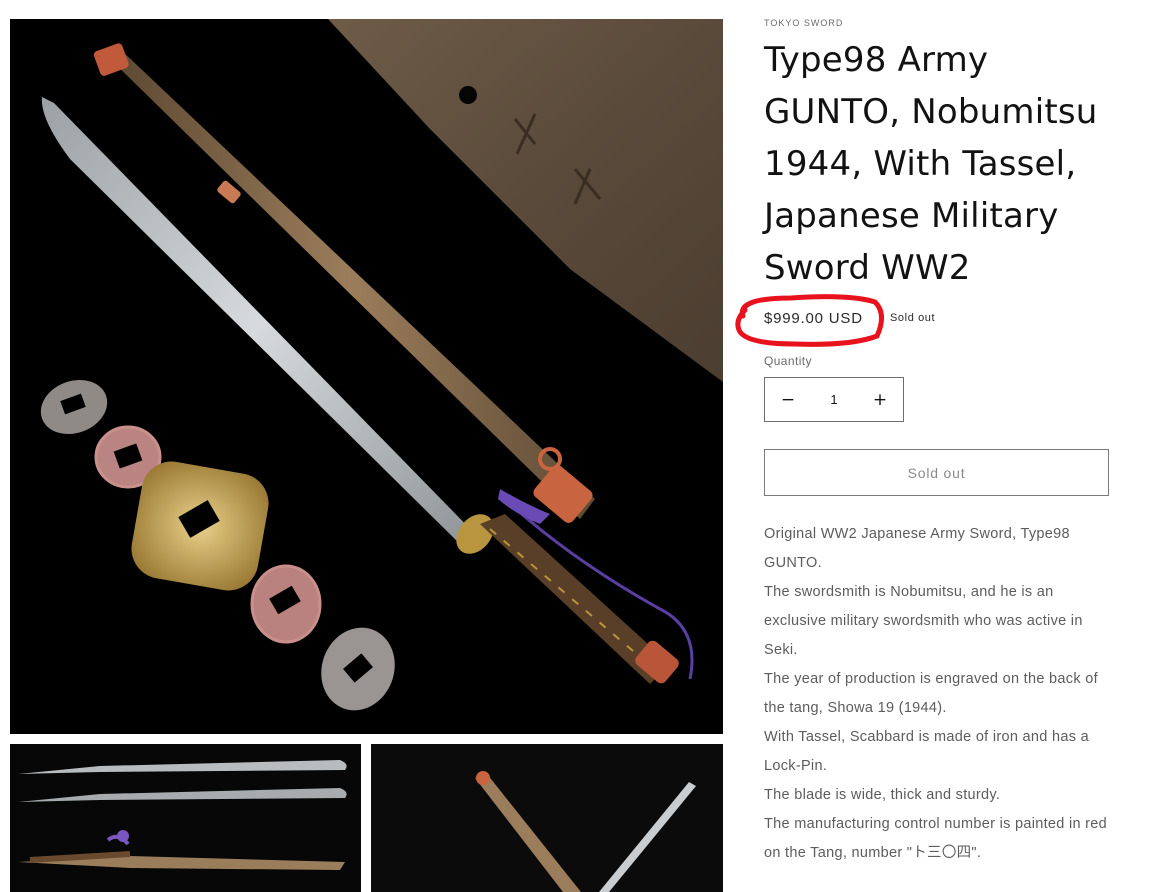 This screenshot has width=1156, height=892. I want to click on product-price: $999.00 USD, so click(813, 318).